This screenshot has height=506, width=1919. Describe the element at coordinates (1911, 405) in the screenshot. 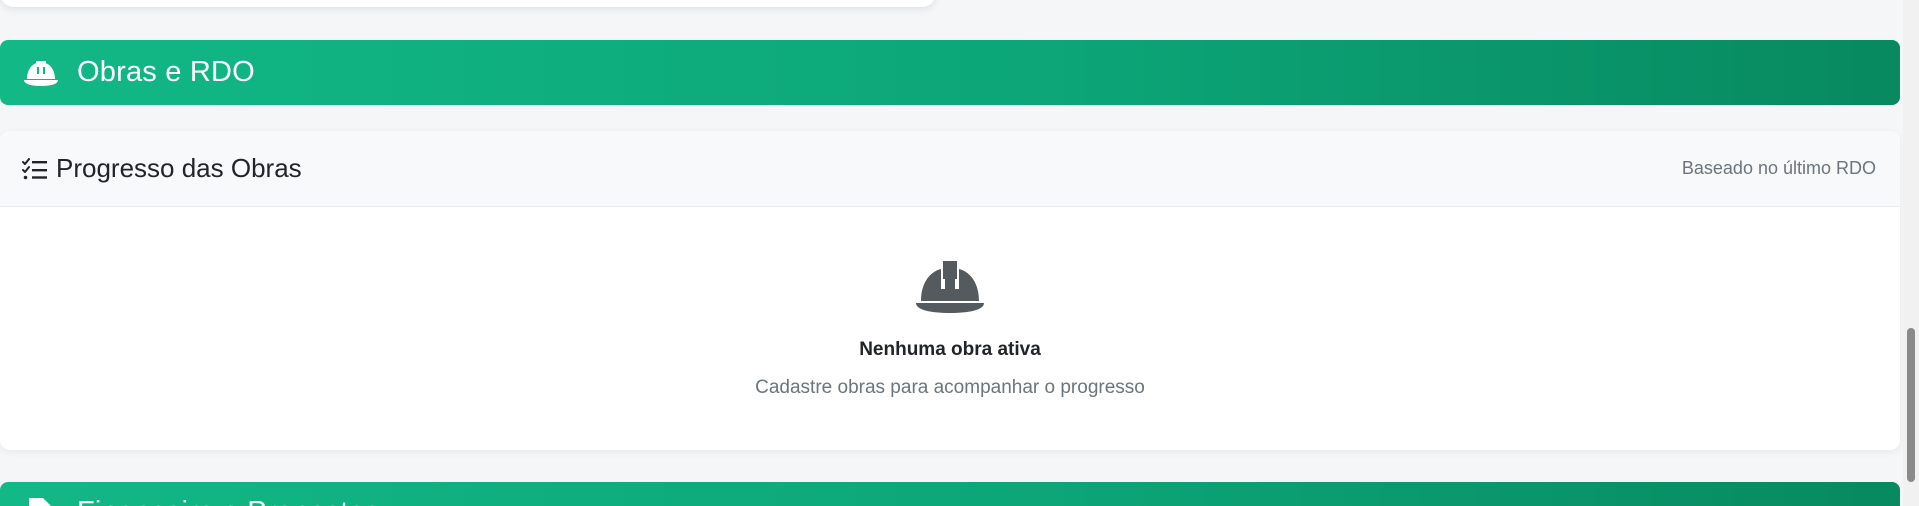

I see `scrollbar-thumb` at that location.